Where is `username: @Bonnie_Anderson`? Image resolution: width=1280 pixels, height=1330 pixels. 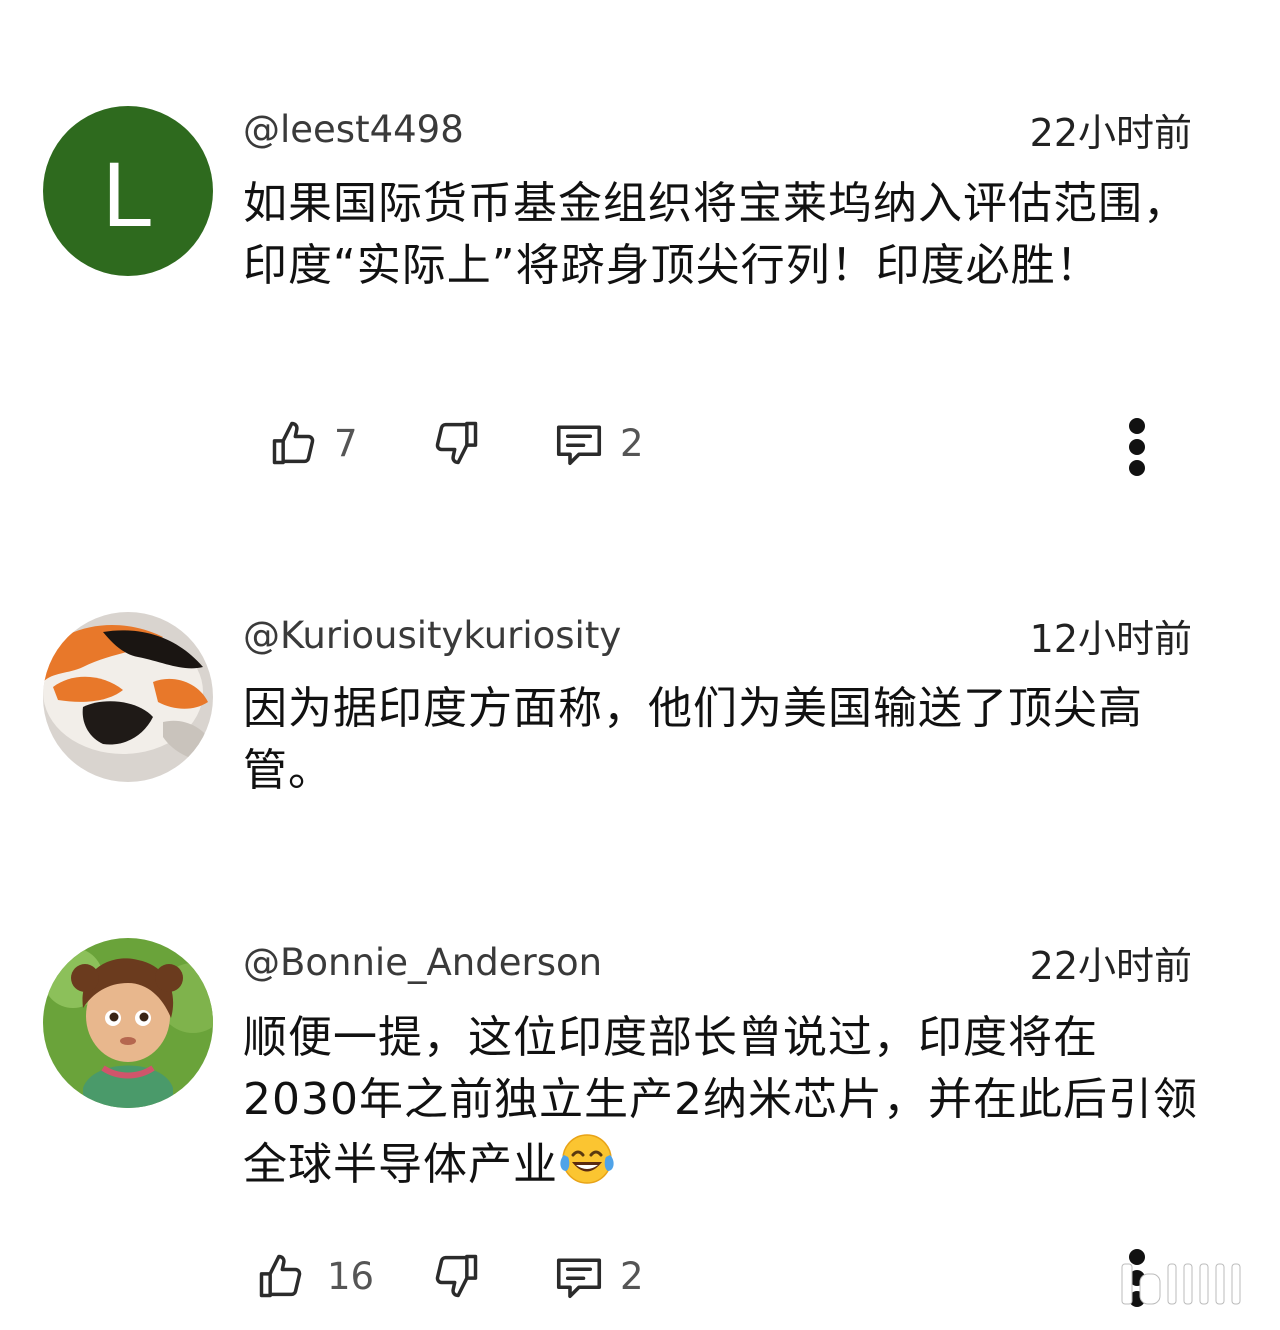 username: @Bonnie_Anderson is located at coordinates (422, 963).